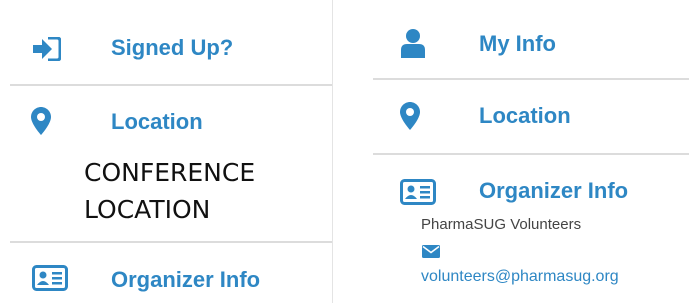  What do you see at coordinates (520, 277) in the screenshot?
I see `organizer-email-link: volunteers@pharmasug.org` at bounding box center [520, 277].